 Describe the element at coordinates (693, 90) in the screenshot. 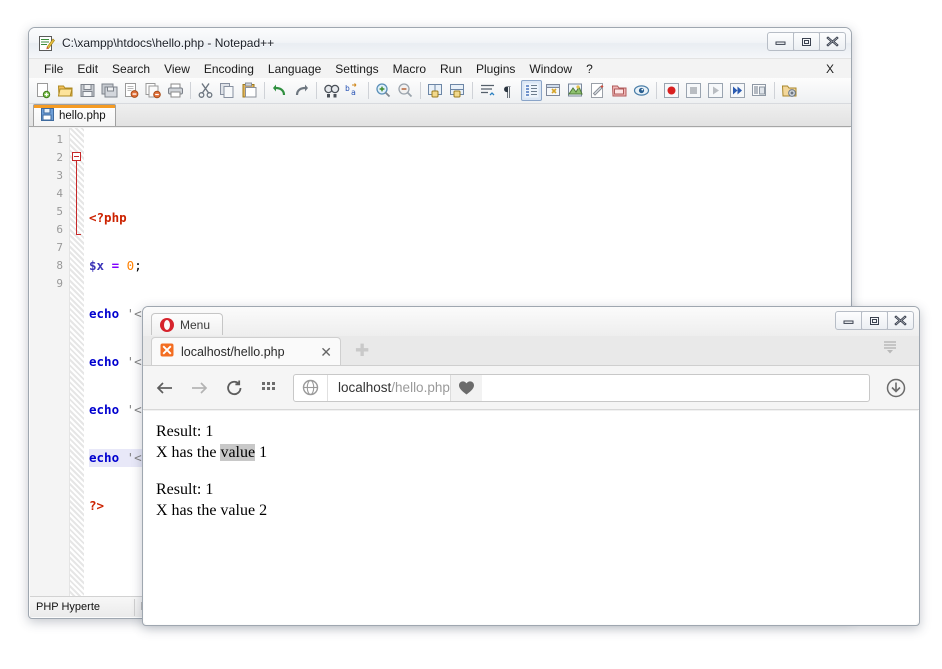

I see `stop-recording-icon` at that location.